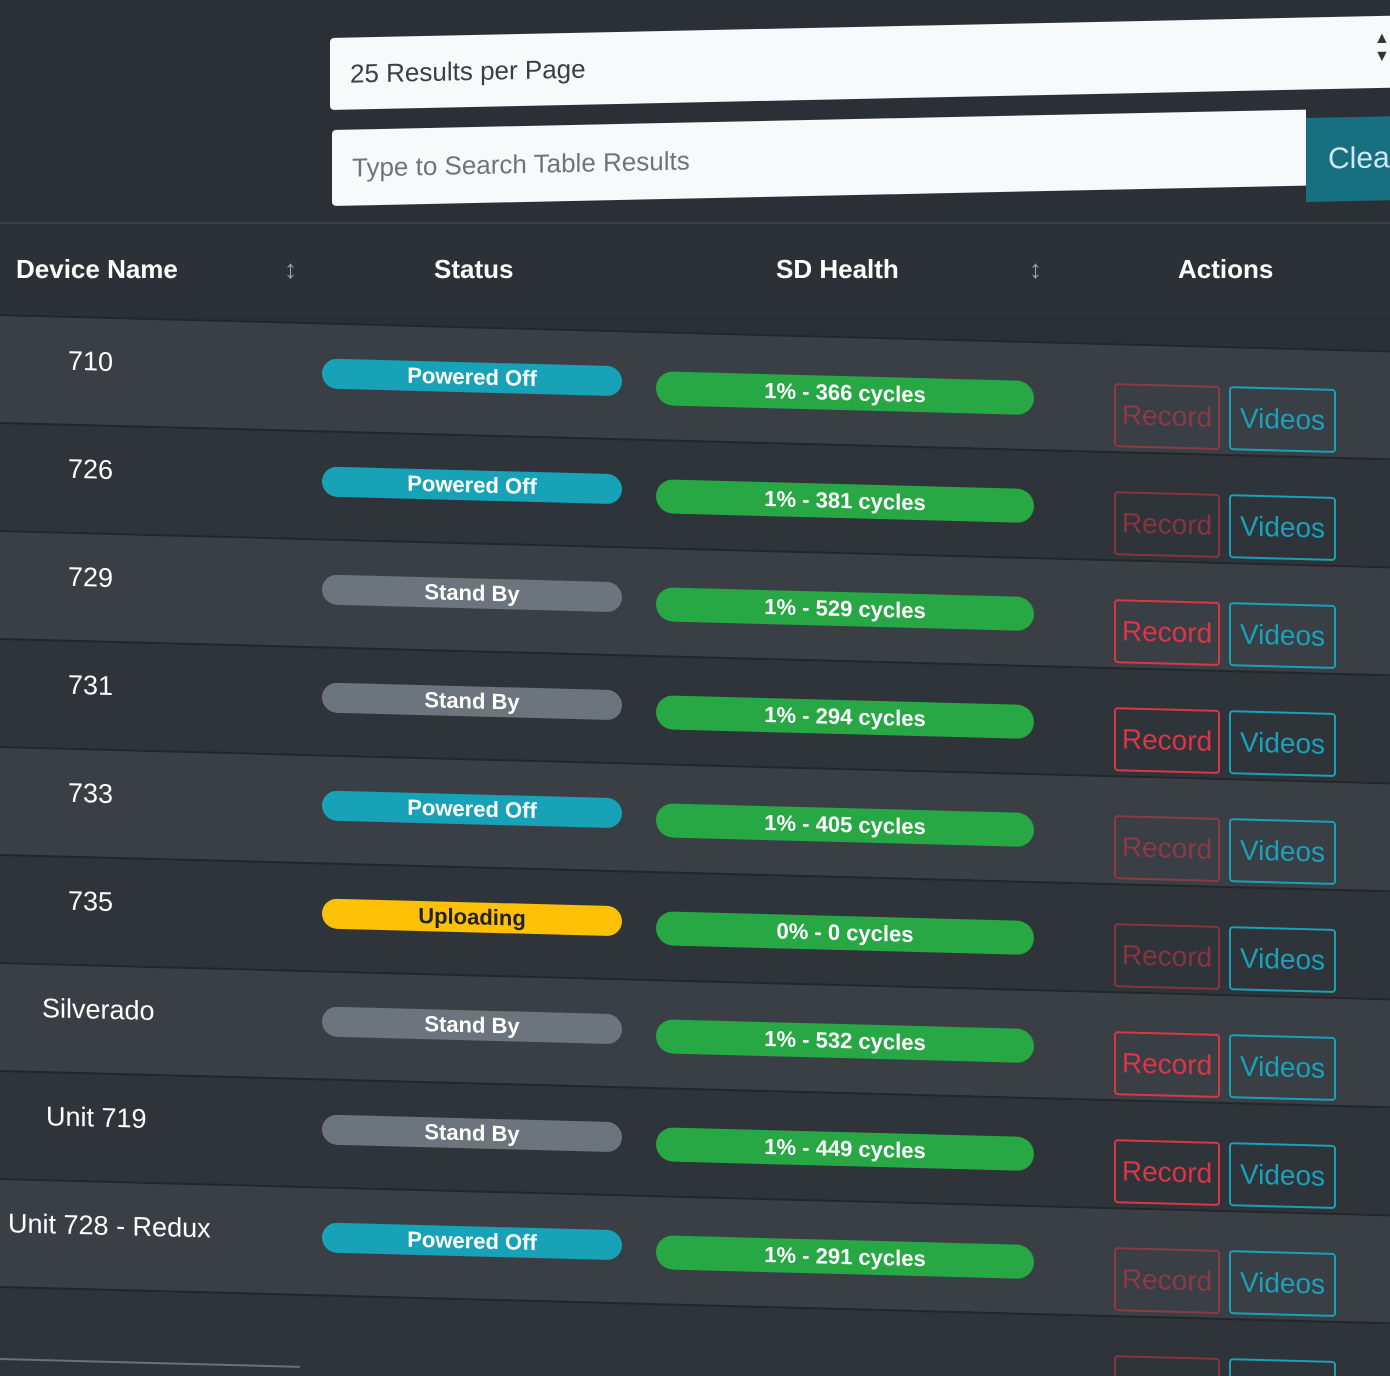 The width and height of the screenshot is (1390, 1376). Describe the element at coordinates (91, 469) in the screenshot. I see `device-name-cell: 726` at that location.